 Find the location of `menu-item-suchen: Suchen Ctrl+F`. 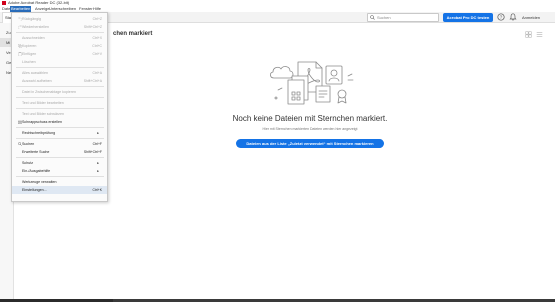

menu-item-suchen: Suchen Ctrl+F is located at coordinates (59, 144).